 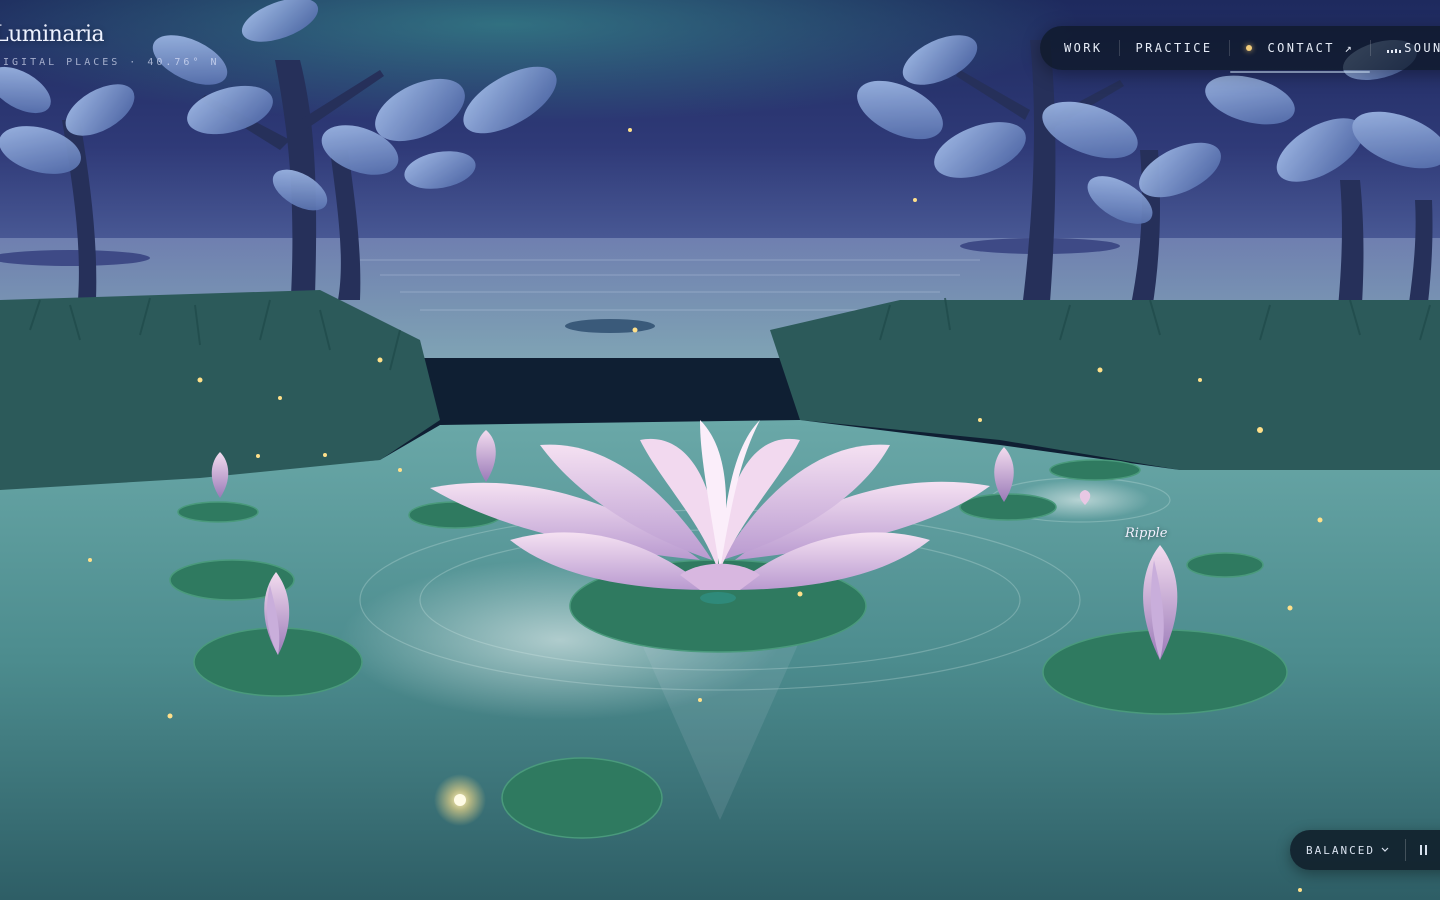 I want to click on nav-practice-label: PRACTICE, so click(x=1174, y=48).